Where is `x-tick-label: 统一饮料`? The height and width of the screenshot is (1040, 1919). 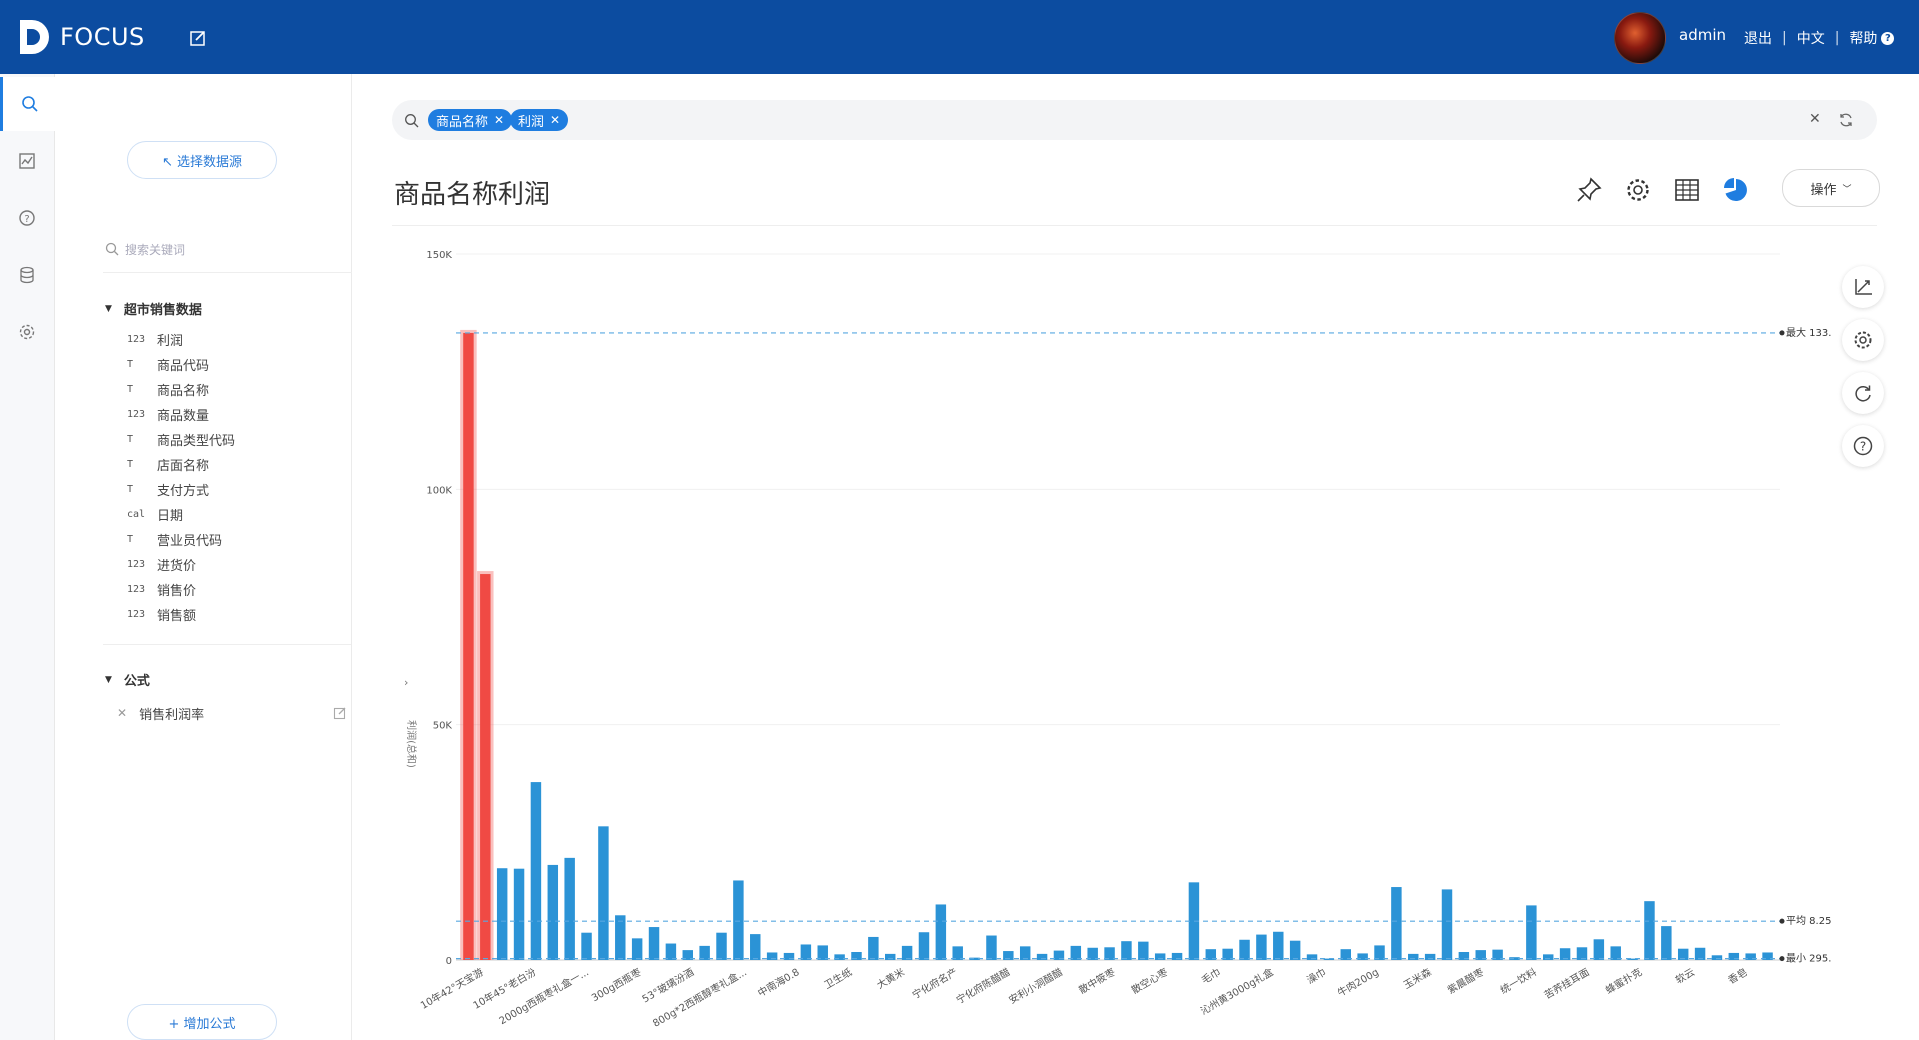
x-tick-label: 统一饮料 is located at coordinates (1518, 980).